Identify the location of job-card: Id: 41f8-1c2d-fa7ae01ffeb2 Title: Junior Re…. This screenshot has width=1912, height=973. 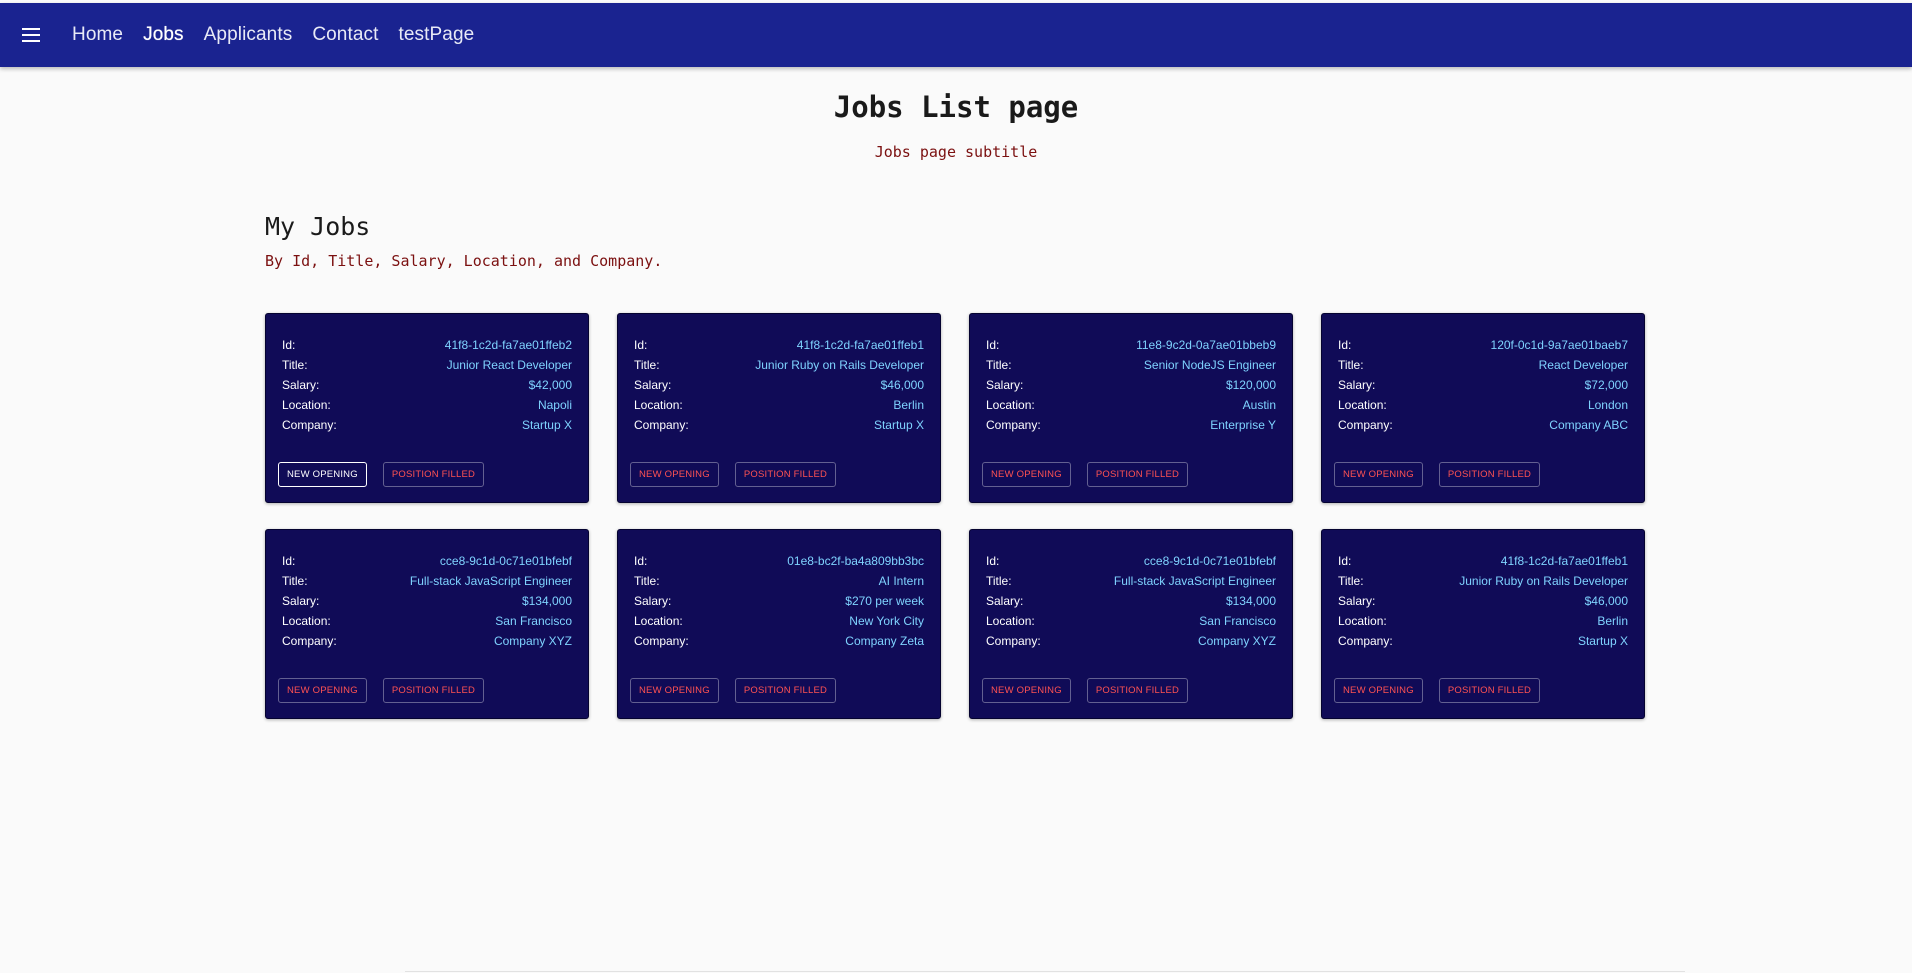
(427, 408).